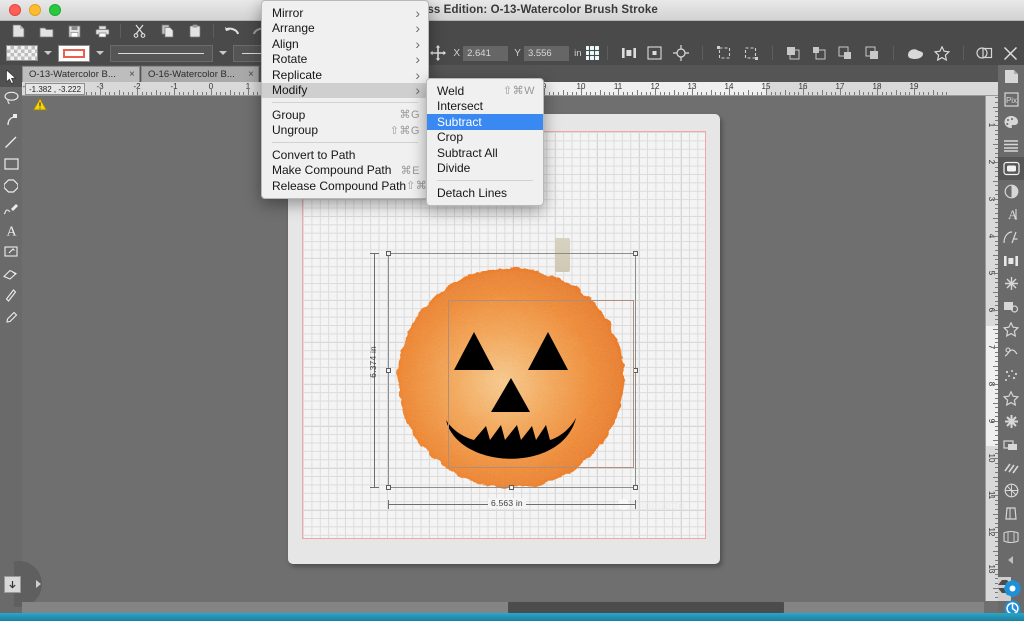 The image size is (1024, 621). Describe the element at coordinates (991, 348) in the screenshot. I see `vertical-ruler: 012345678910111213` at that location.